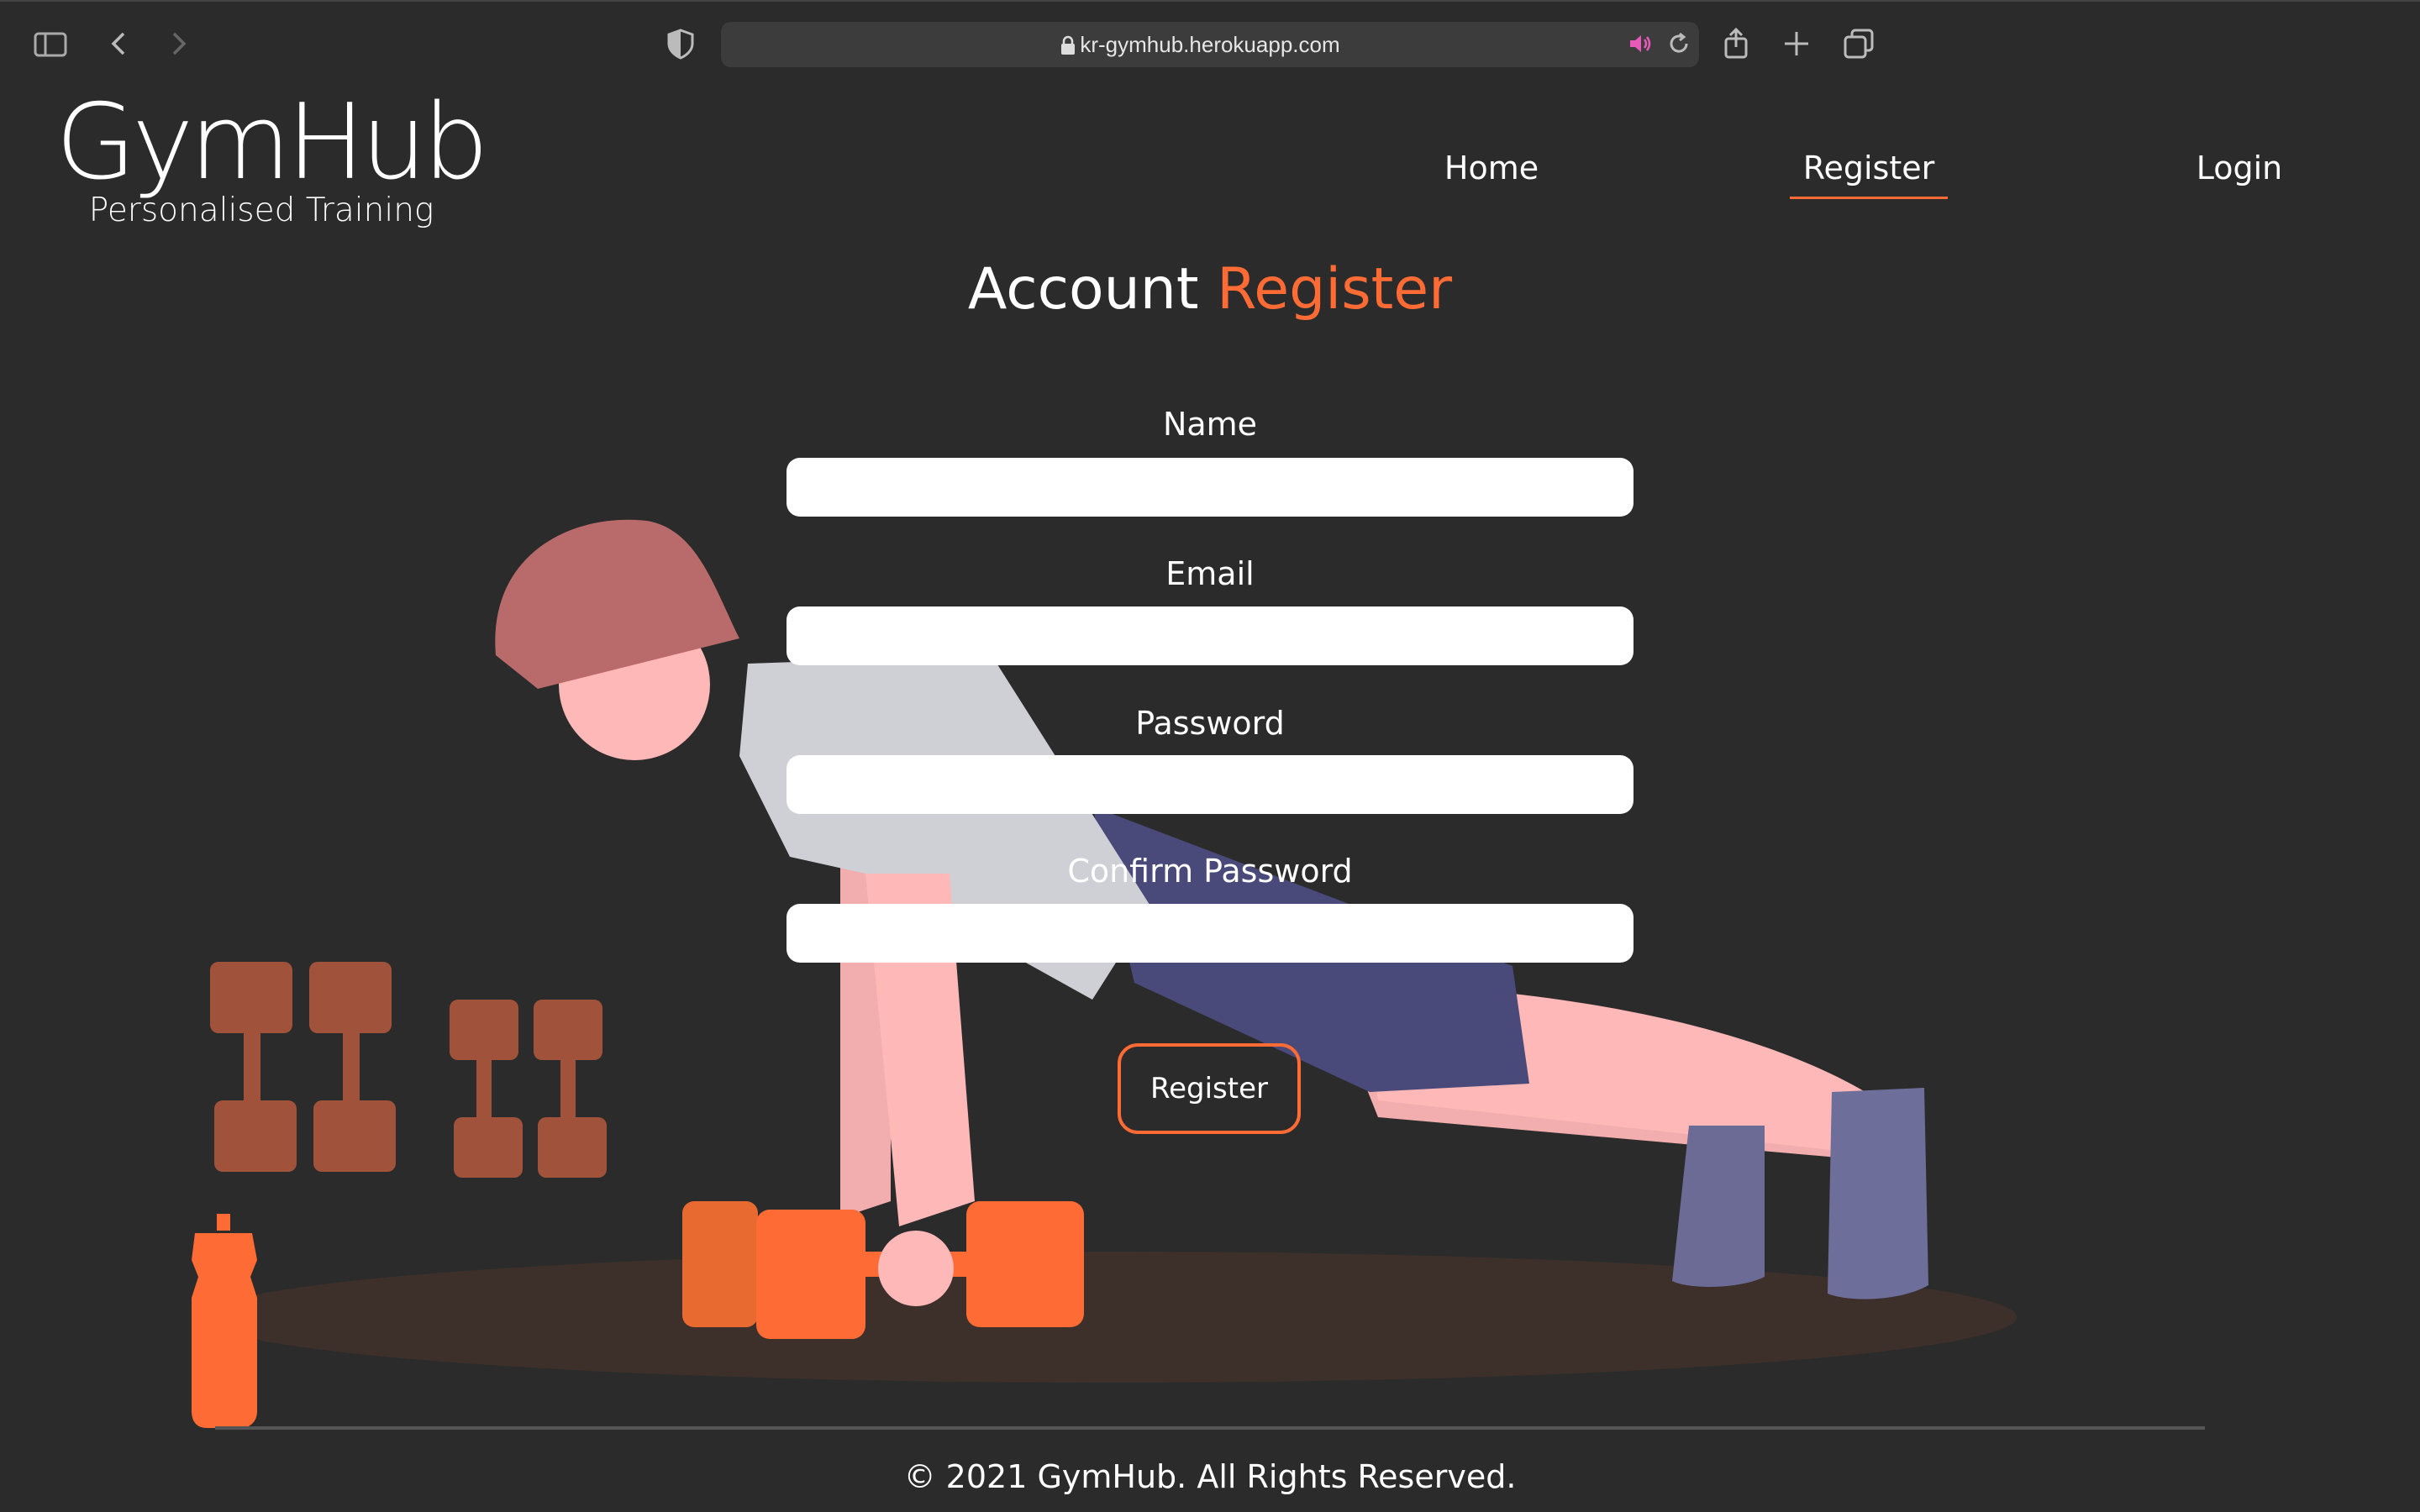  I want to click on page-title-accent: Register, so click(1335, 289).